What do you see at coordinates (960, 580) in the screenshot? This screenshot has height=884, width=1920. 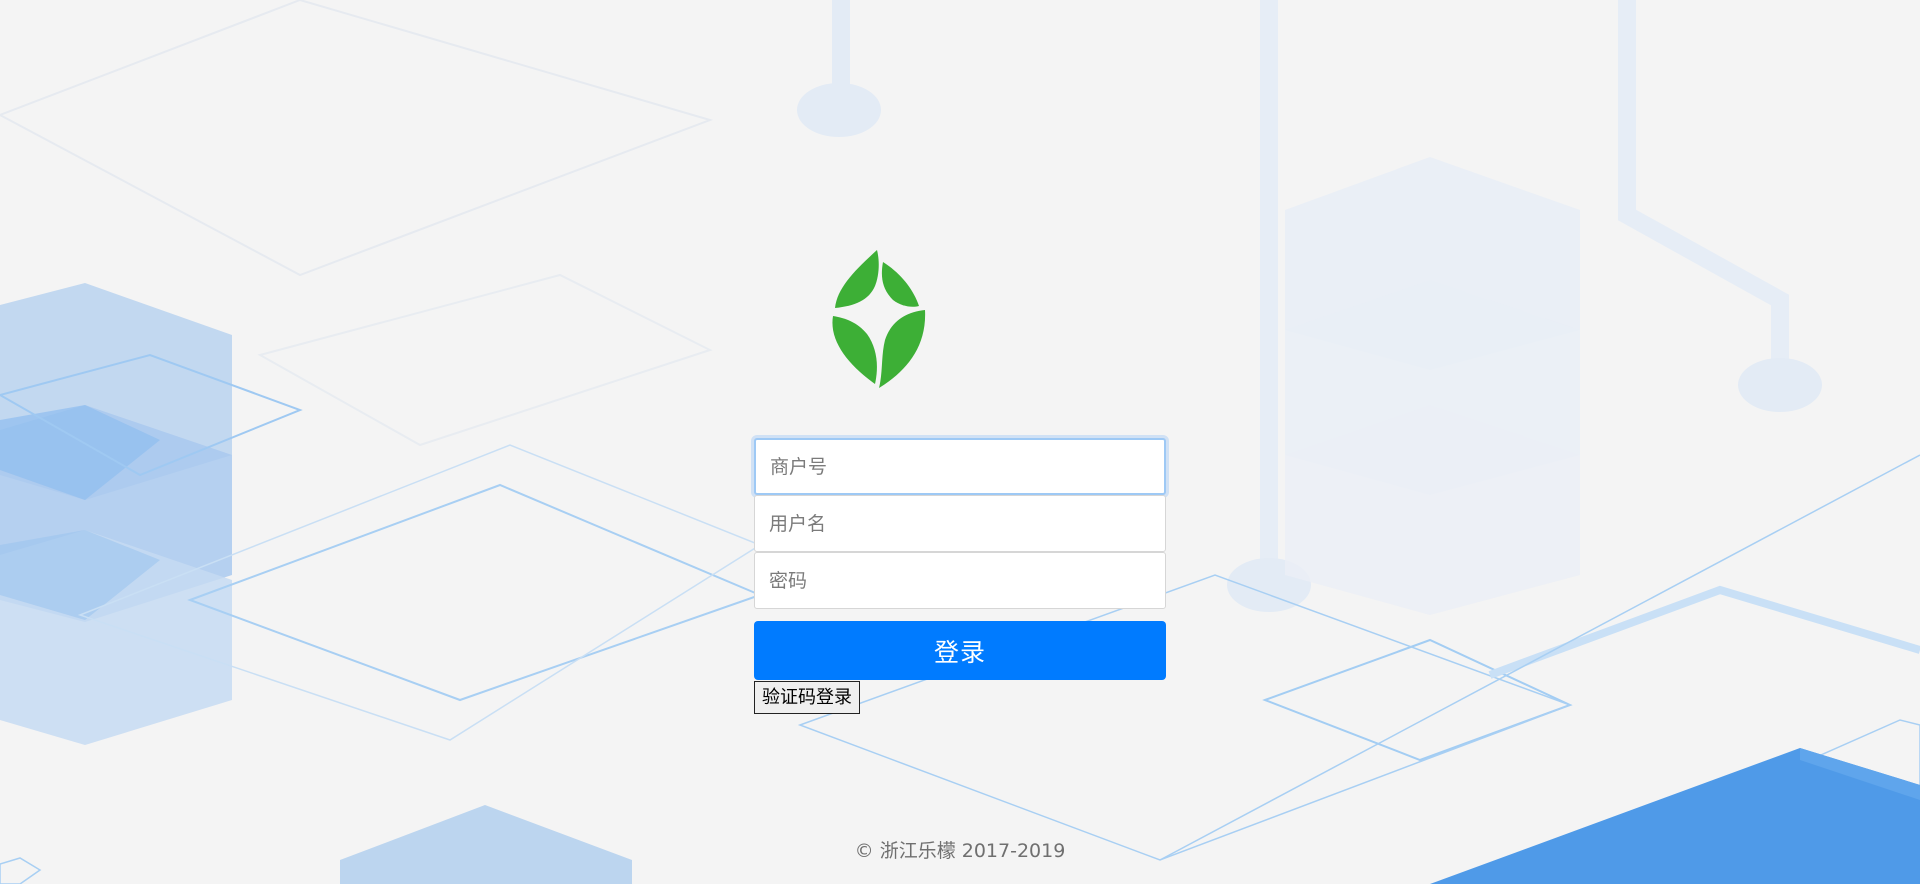 I see `password-input` at bounding box center [960, 580].